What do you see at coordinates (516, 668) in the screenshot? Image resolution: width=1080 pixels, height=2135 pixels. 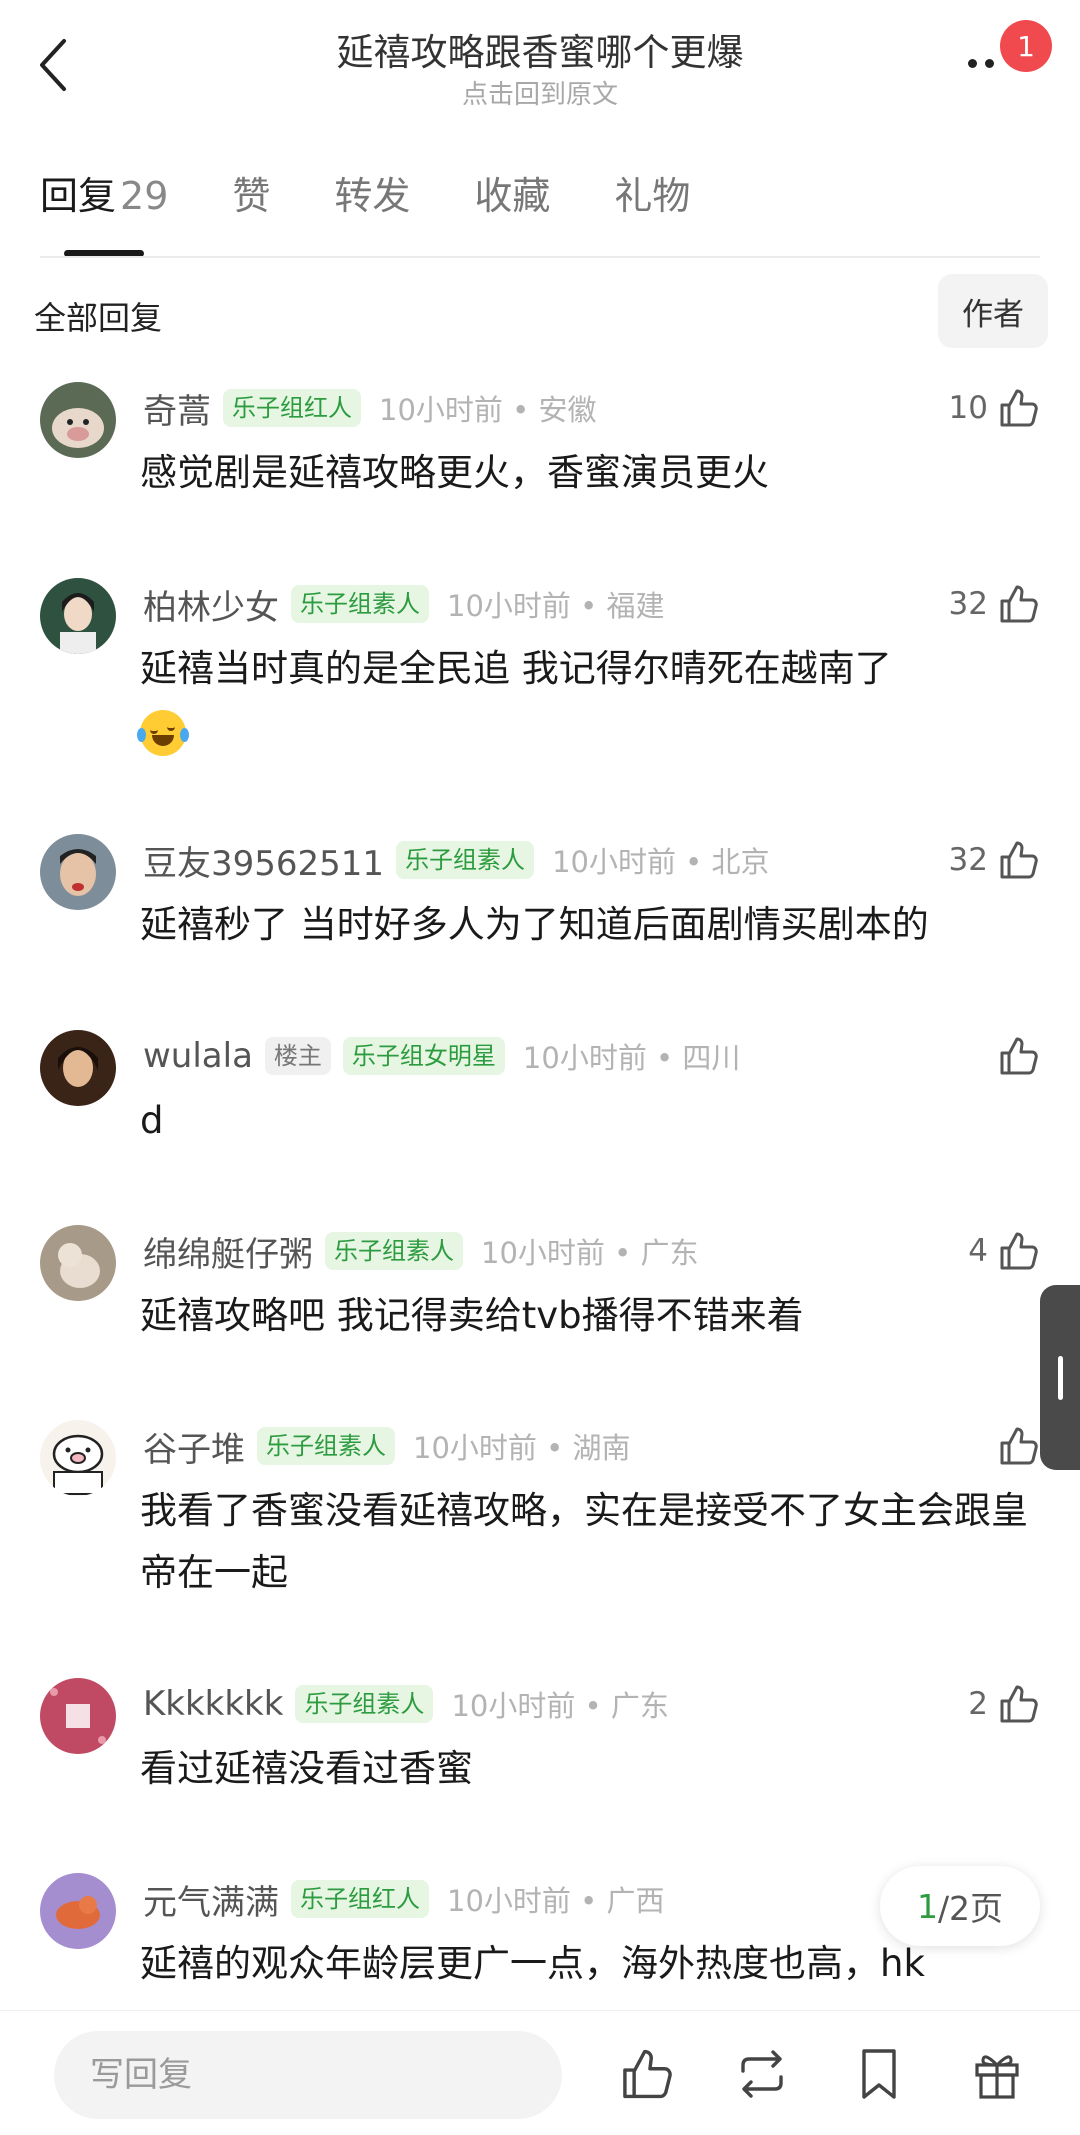 I see `comment-text-content: 延禧当时真的是全民追 我记得尔晴死在越南了` at bounding box center [516, 668].